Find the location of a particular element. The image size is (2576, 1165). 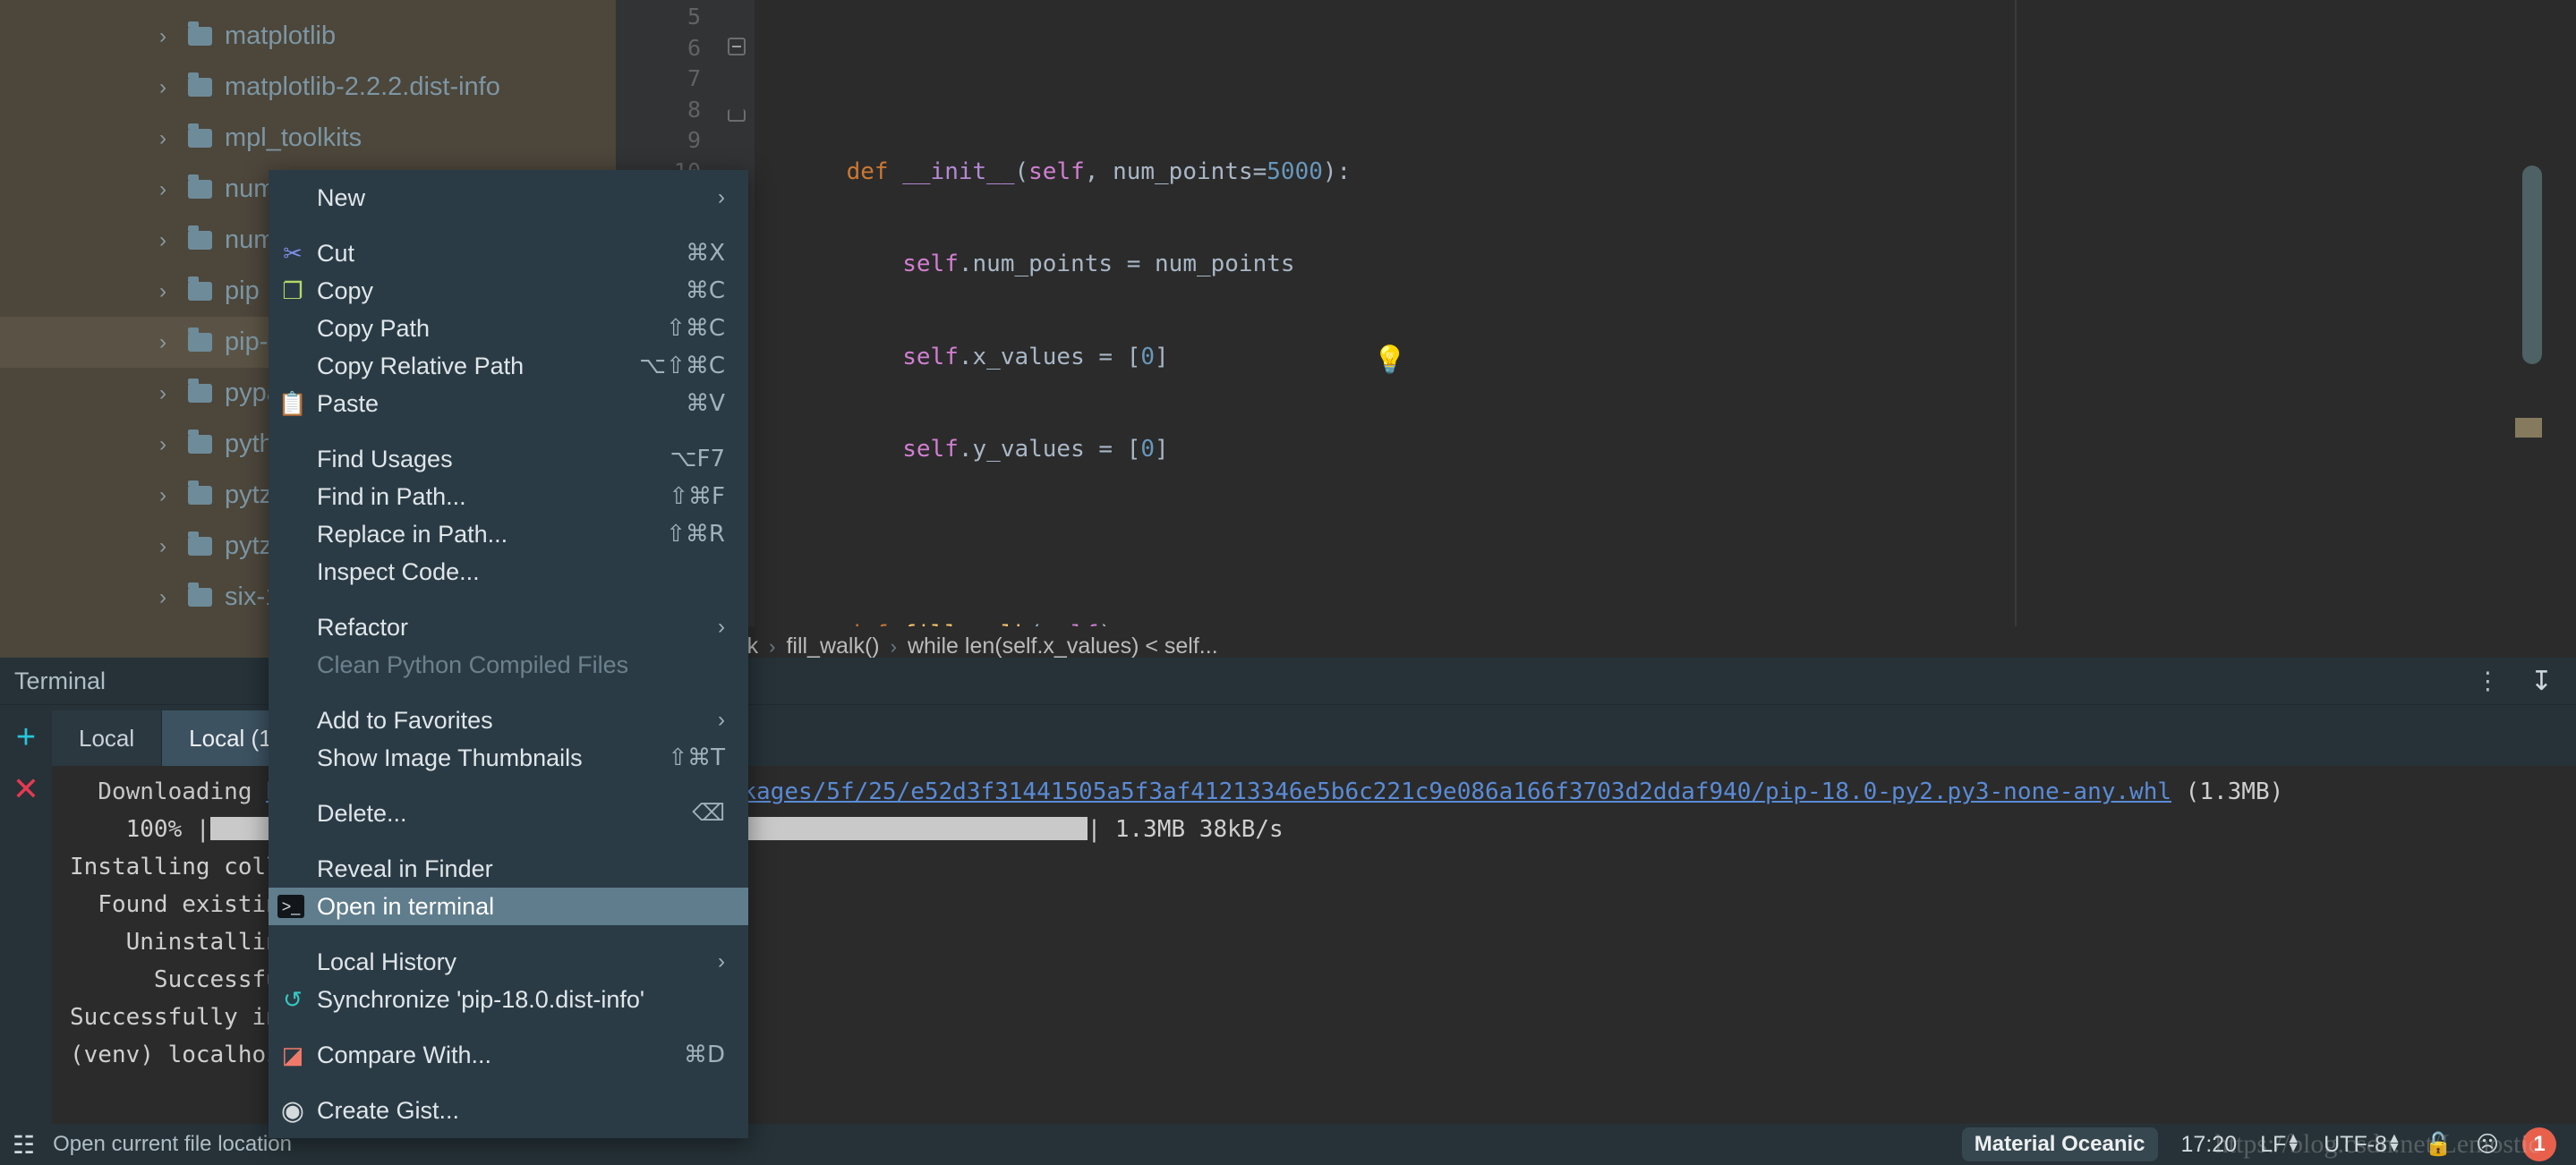

menu-item-refactor: Refactor › is located at coordinates (508, 627).